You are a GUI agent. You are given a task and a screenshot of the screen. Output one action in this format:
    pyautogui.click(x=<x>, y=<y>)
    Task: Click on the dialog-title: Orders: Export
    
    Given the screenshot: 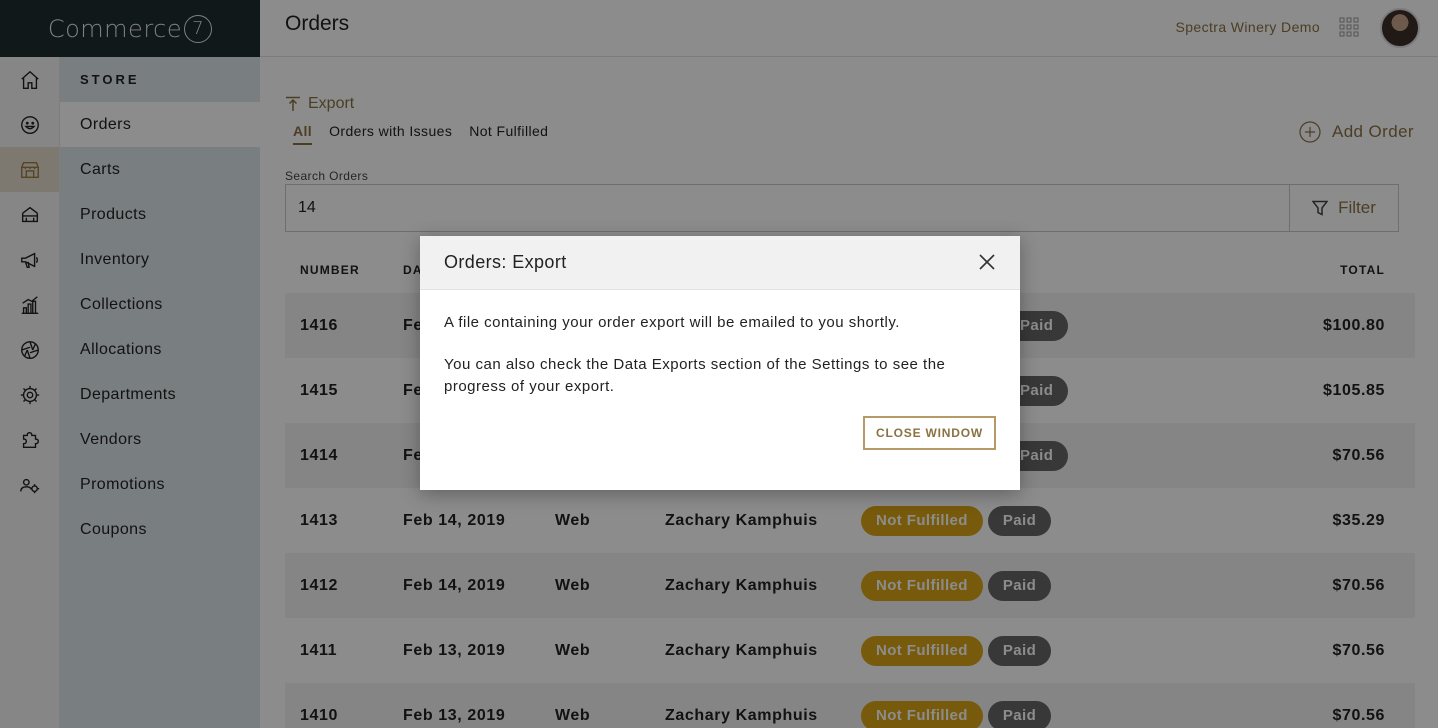 What is the action you would take?
    pyautogui.click(x=505, y=262)
    